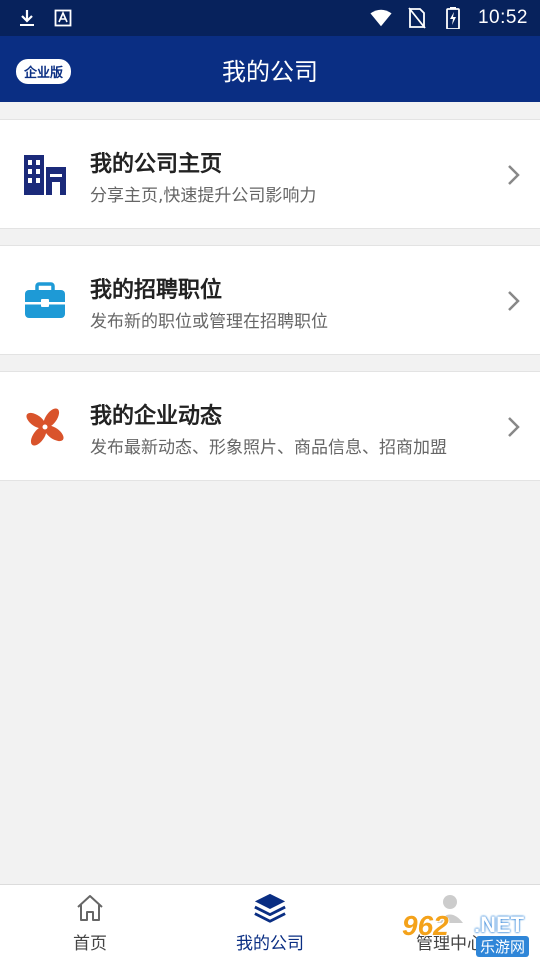 This screenshot has height=960, width=540. Describe the element at coordinates (499, 924) in the screenshot. I see `watermark-suffix: .NET` at that location.